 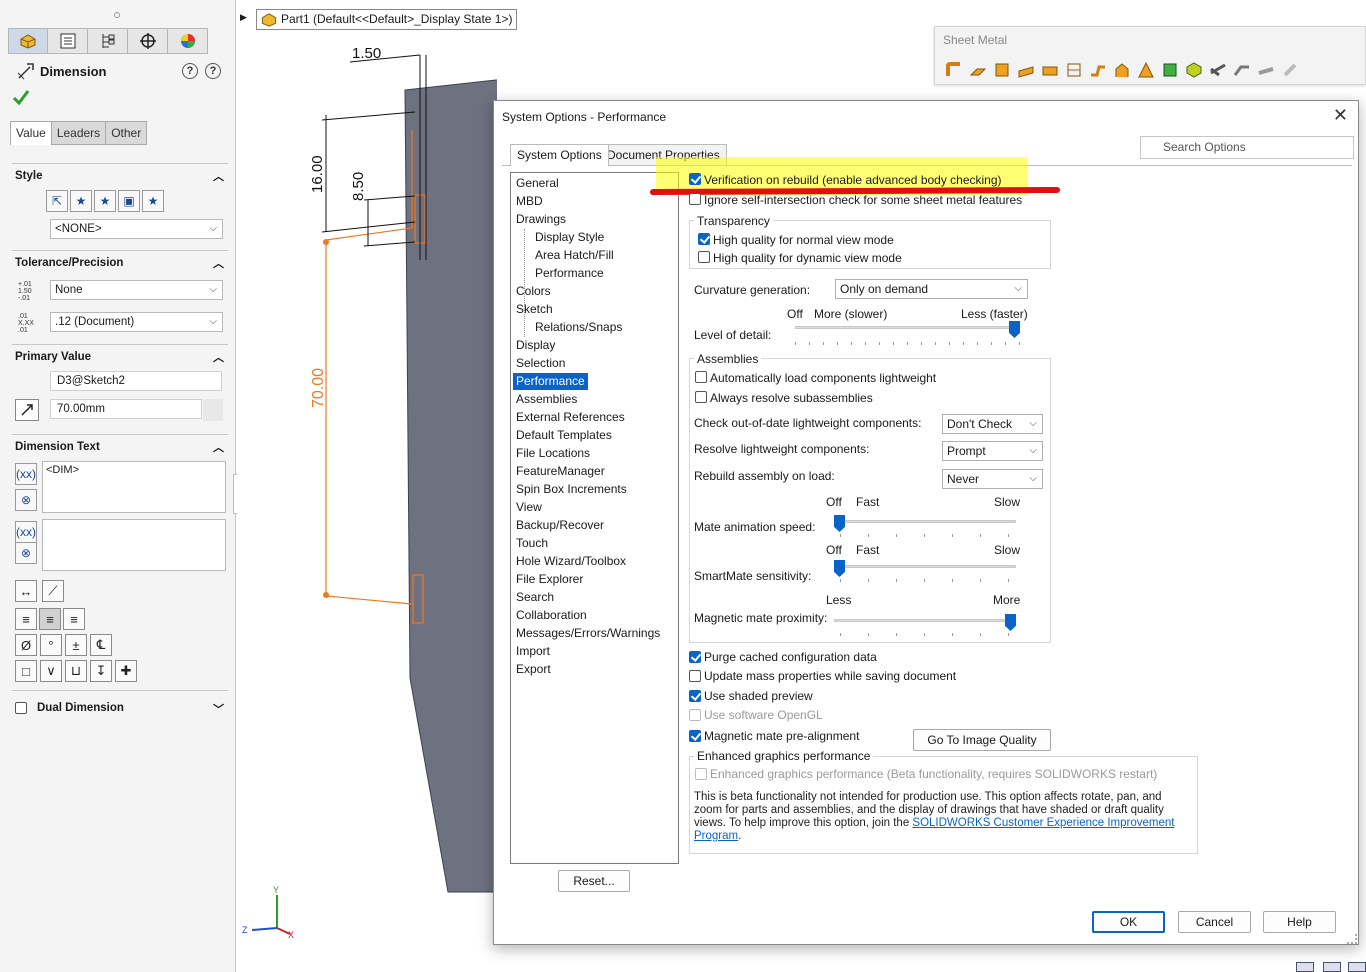 What do you see at coordinates (28, 41) in the screenshot?
I see `feature-manager-tab` at bounding box center [28, 41].